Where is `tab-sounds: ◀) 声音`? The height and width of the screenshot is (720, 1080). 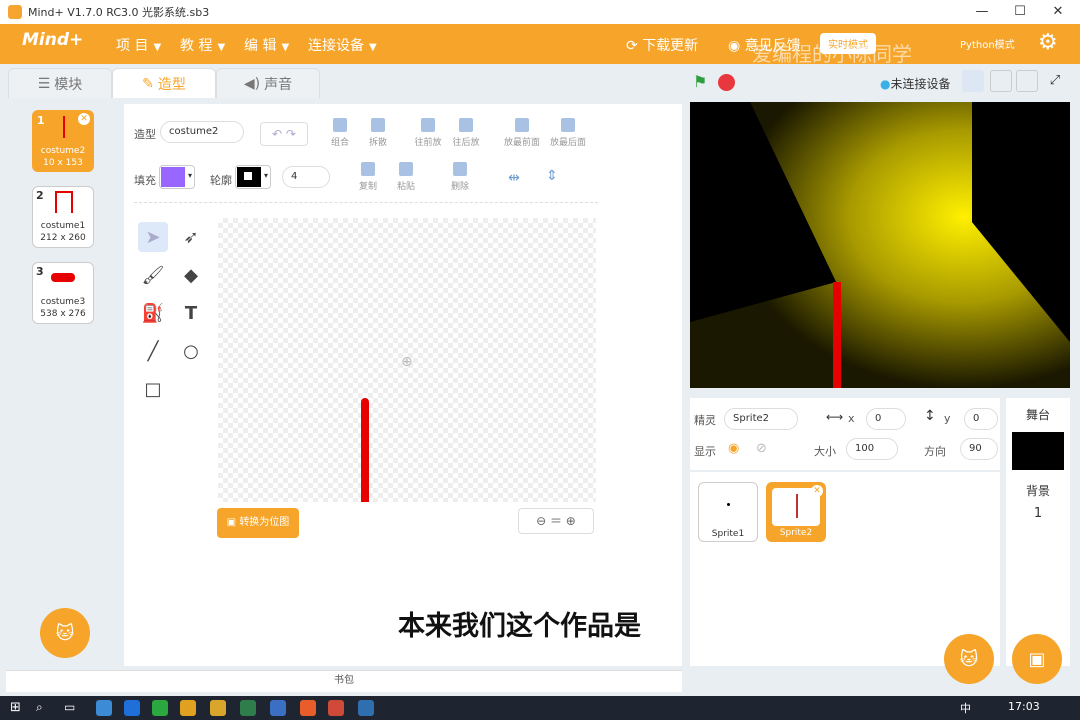
tab-sounds: ◀) 声音 is located at coordinates (268, 83).